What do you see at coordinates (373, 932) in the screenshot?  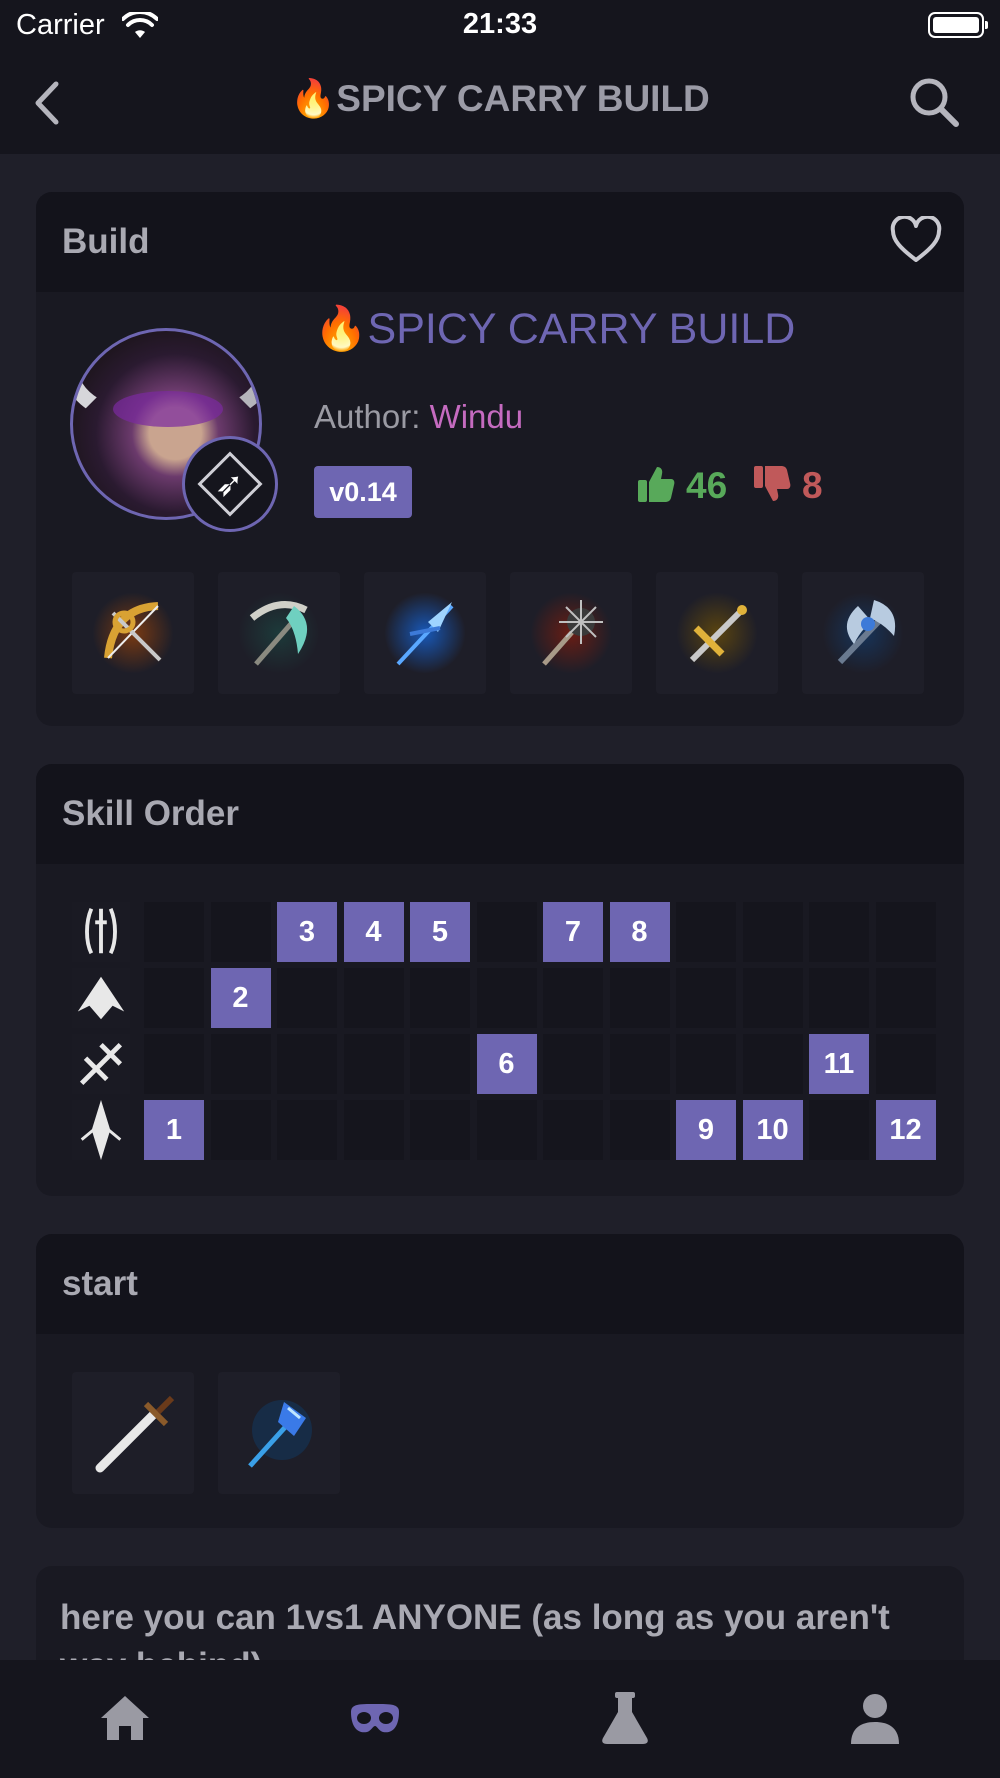 I see `skill-level-marker: 4` at bounding box center [373, 932].